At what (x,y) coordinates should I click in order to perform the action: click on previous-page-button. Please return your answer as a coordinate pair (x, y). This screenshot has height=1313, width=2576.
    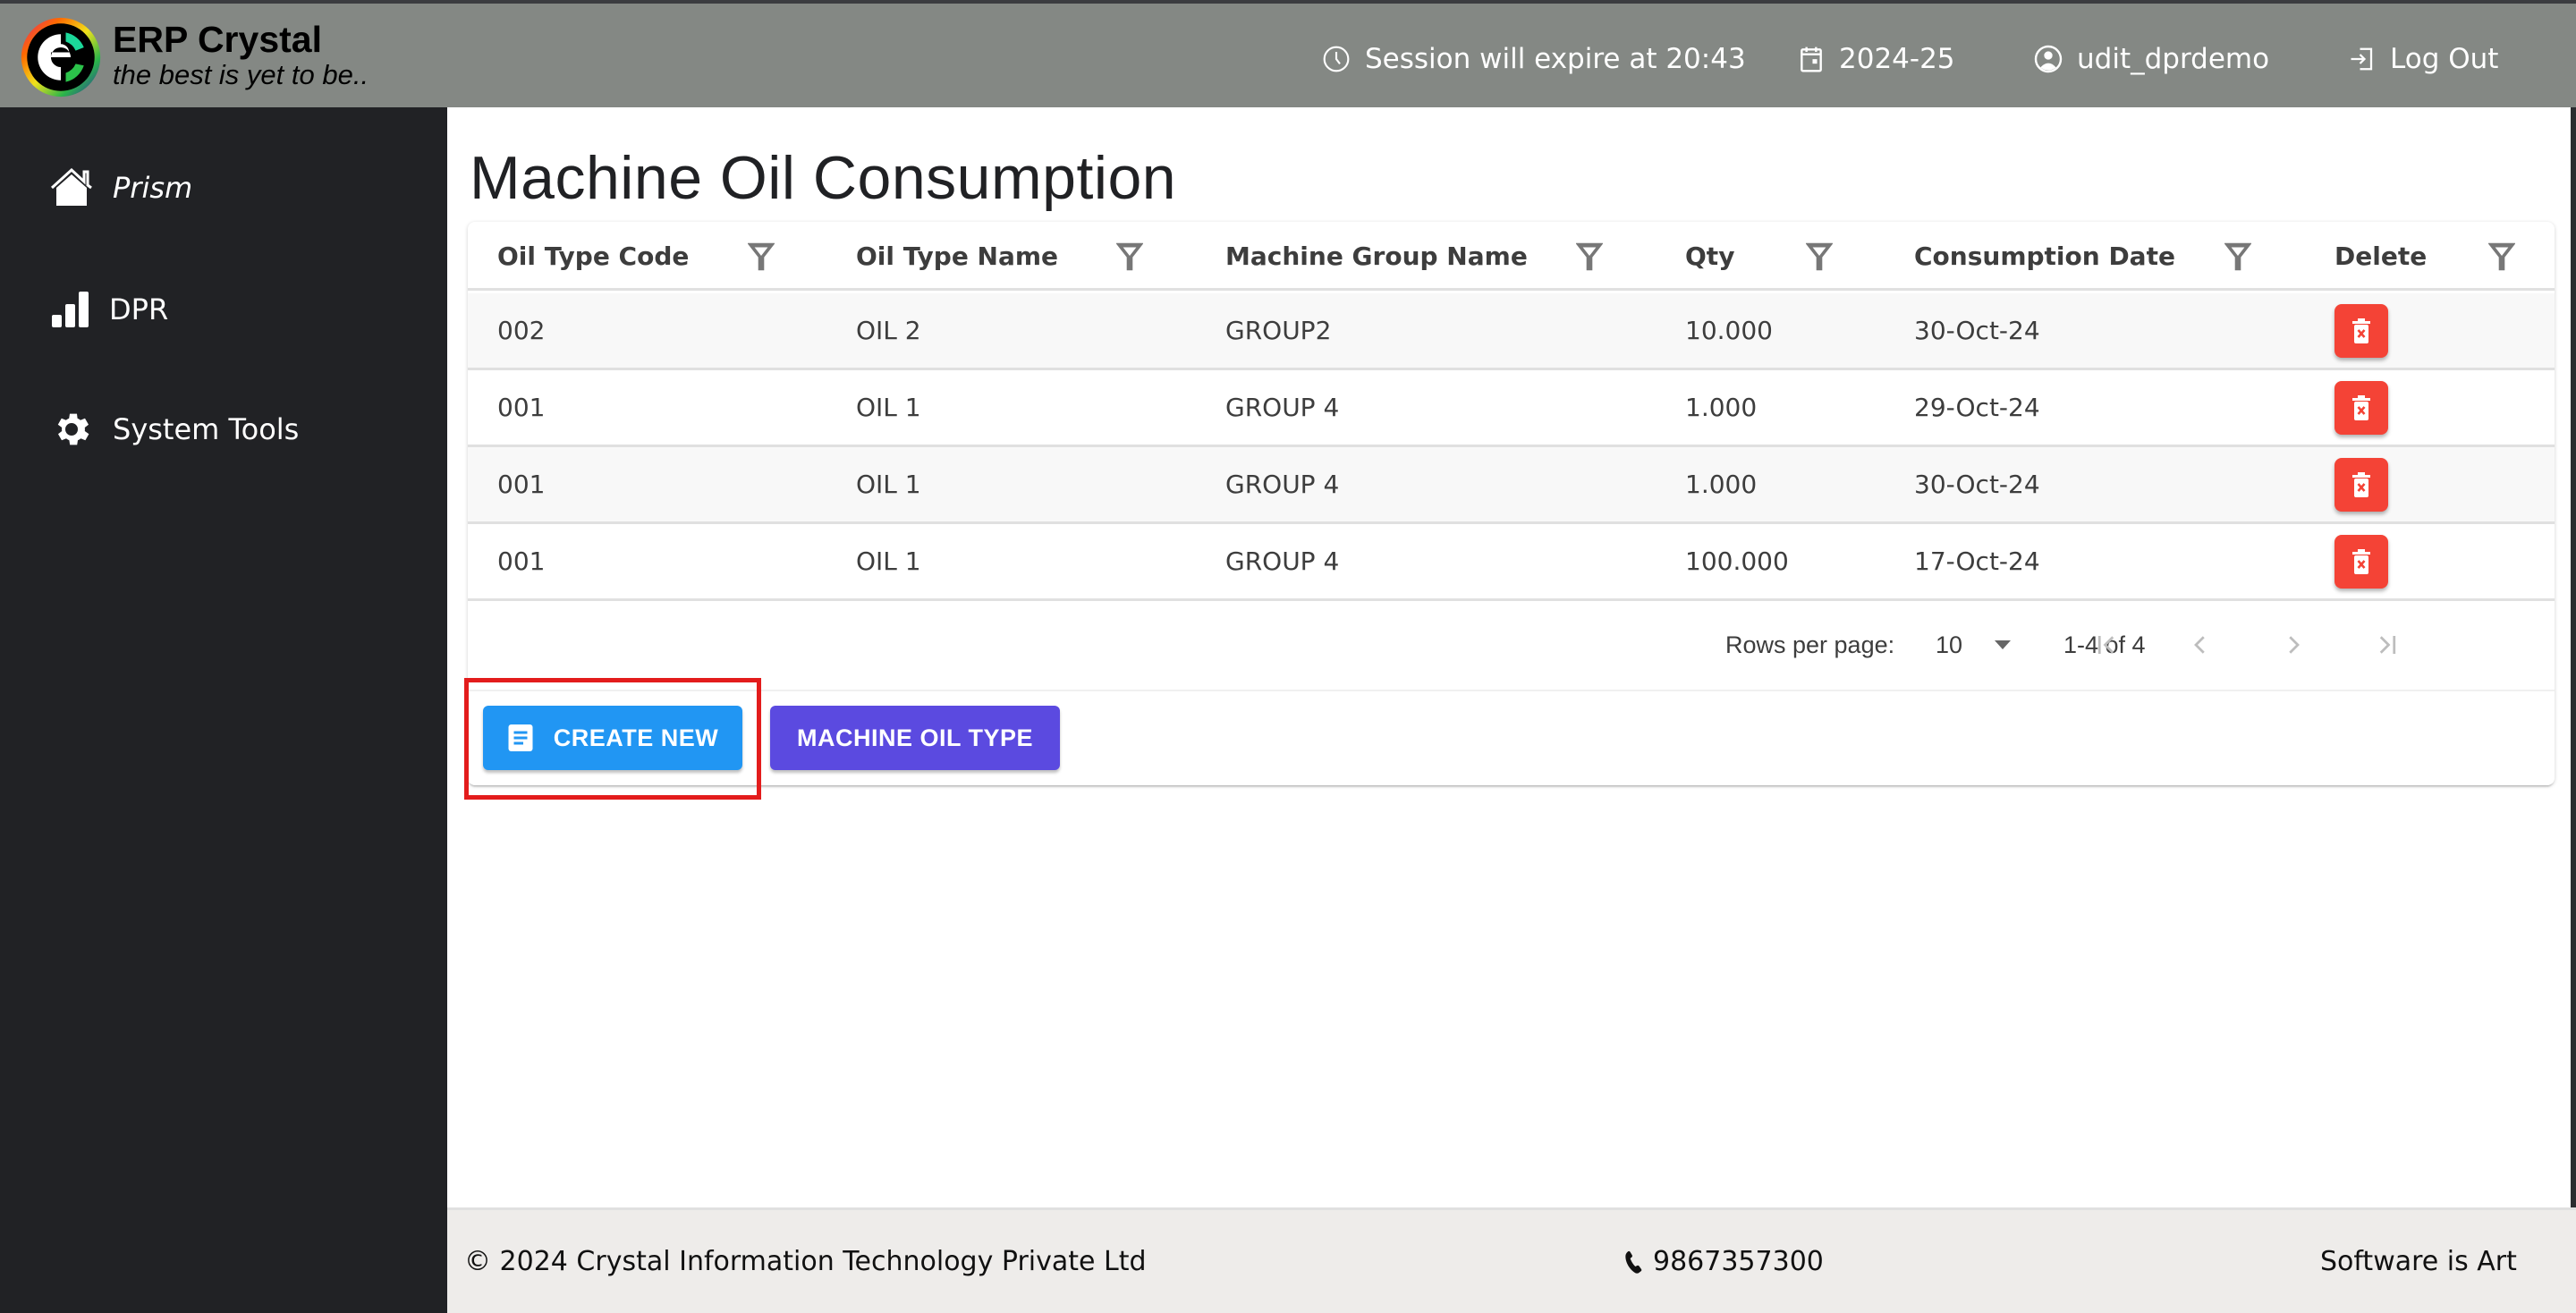
    Looking at the image, I should click on (2200, 645).